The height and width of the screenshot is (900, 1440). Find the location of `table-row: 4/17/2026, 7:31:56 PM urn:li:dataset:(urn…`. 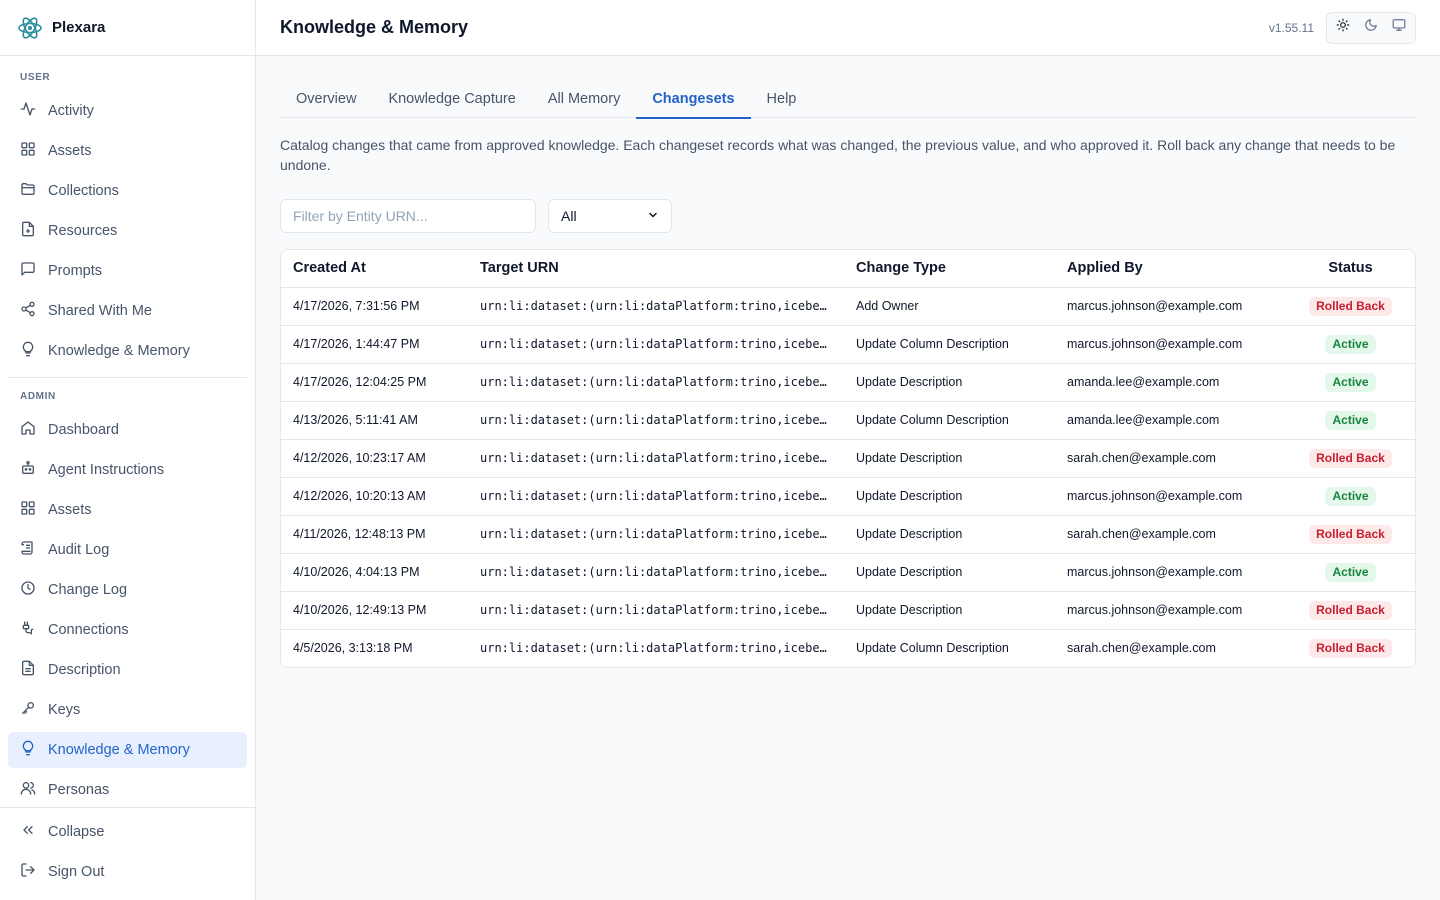

table-row: 4/17/2026, 7:31:56 PM urn:li:dataset:(urn… is located at coordinates (848, 306).